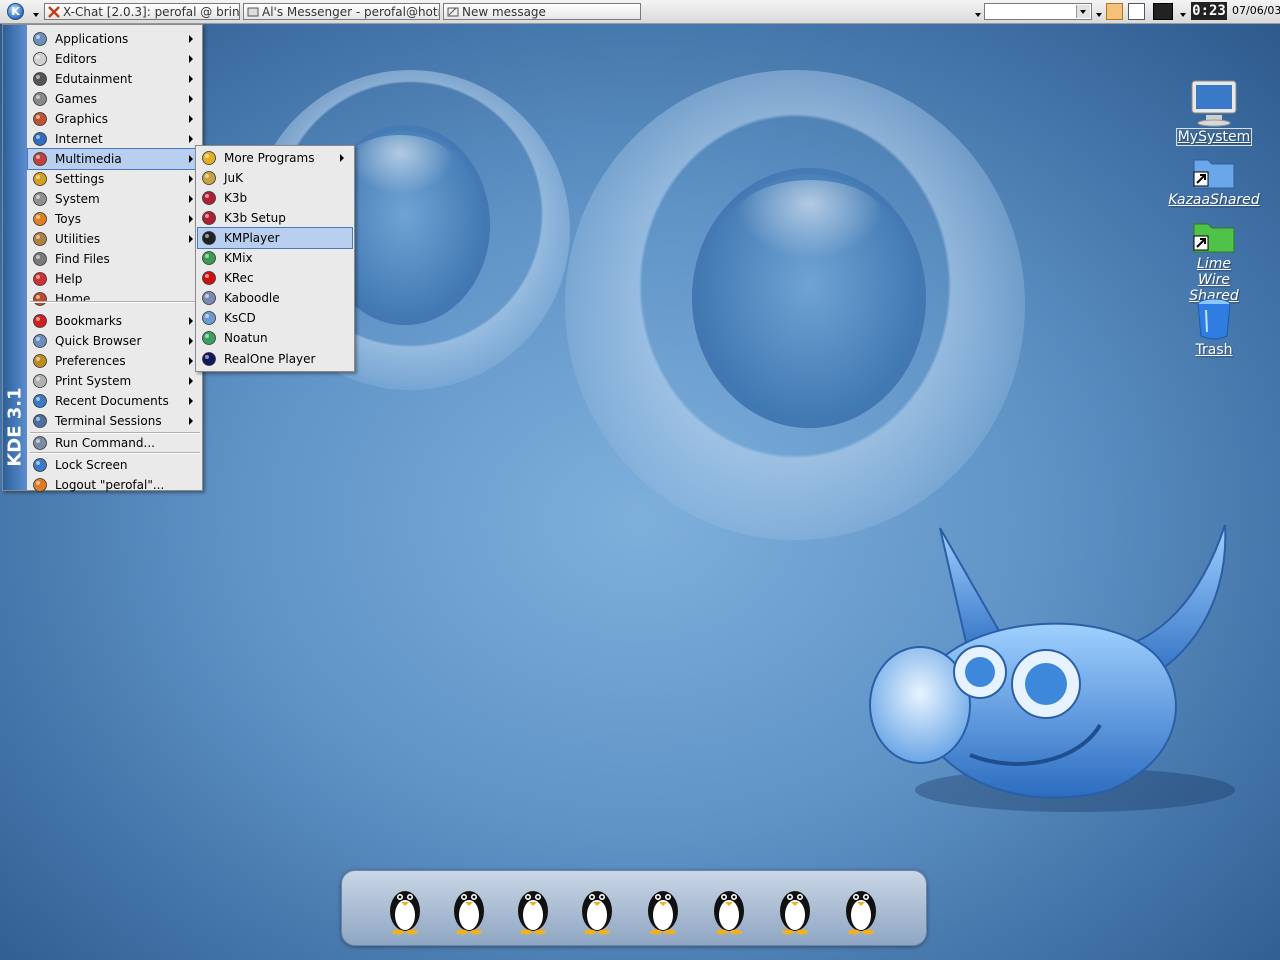 The image size is (1280, 960). I want to click on kmenu-item-toys: Toys, so click(114, 219).